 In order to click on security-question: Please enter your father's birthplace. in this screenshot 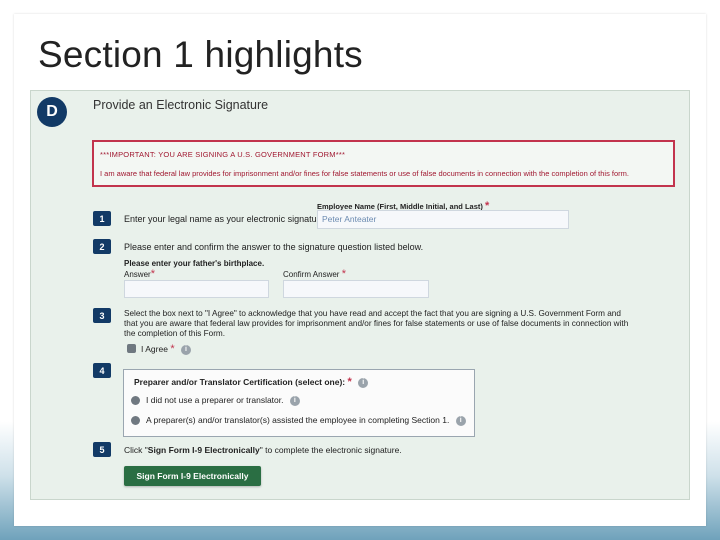, I will do `click(194, 263)`.